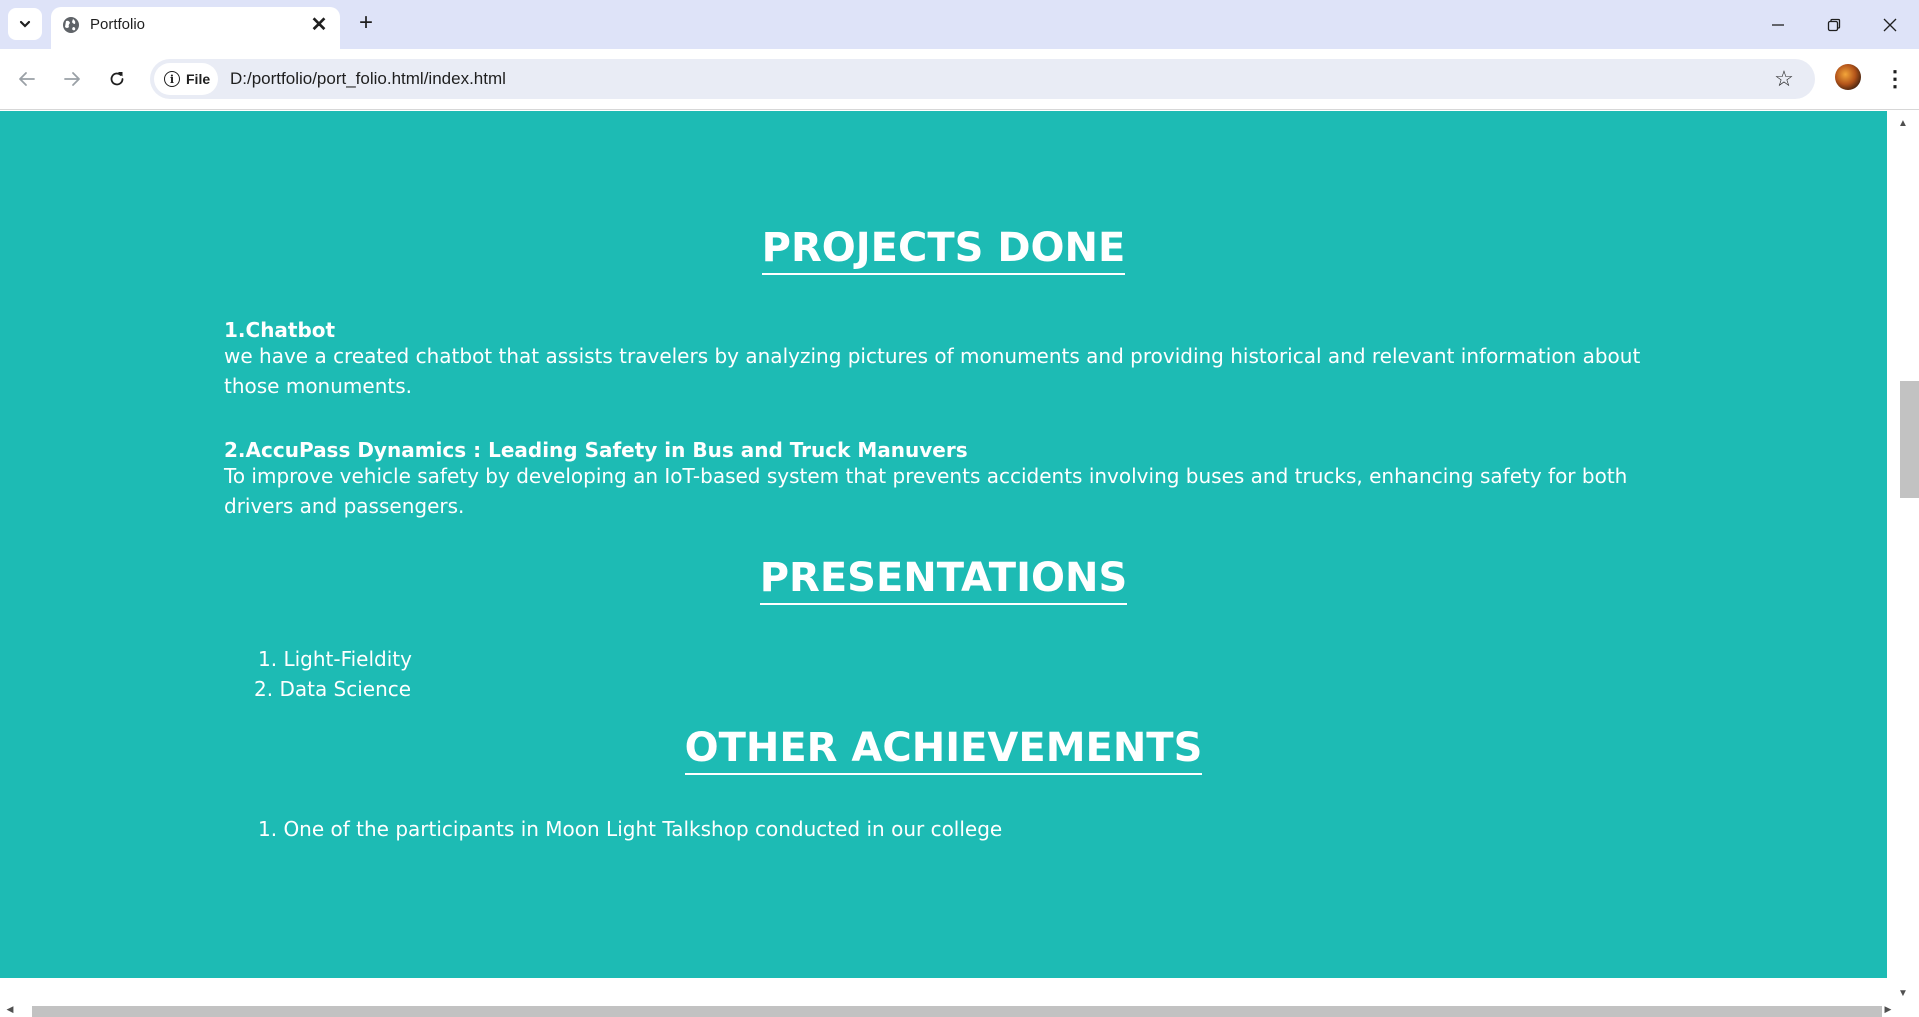 The image size is (1919, 1017). Describe the element at coordinates (366, 23) in the screenshot. I see `new-tab-button: +` at that location.